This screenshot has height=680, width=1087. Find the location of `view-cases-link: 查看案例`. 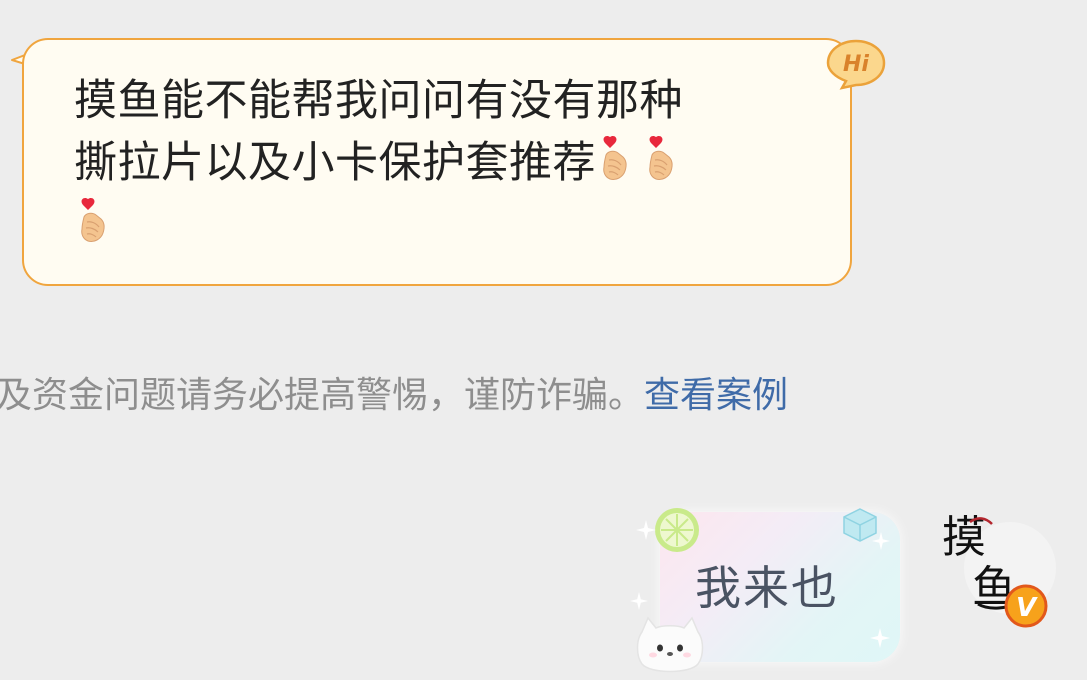

view-cases-link: 查看案例 is located at coordinates (716, 395).